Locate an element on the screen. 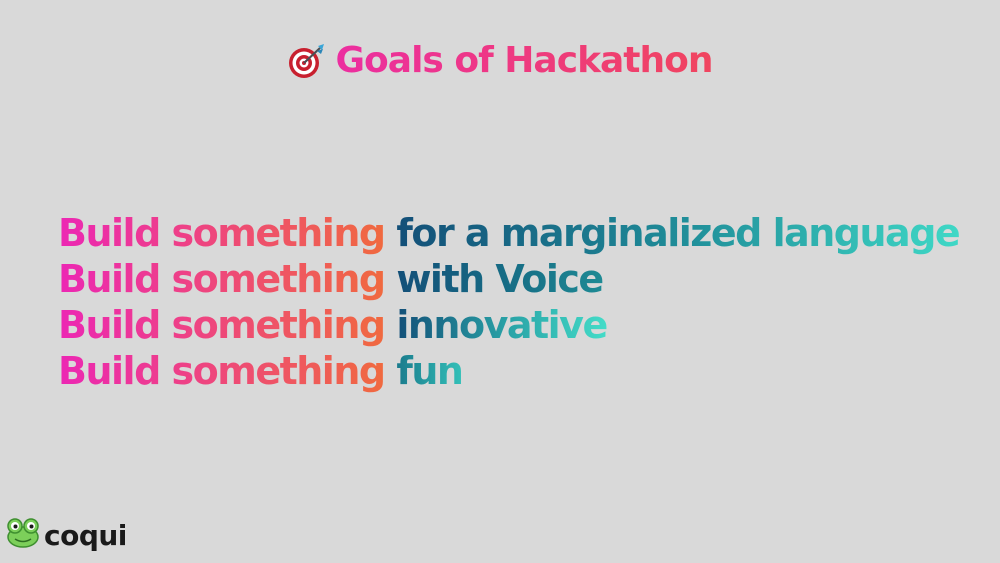  logo-text: coqui is located at coordinates (85, 535).